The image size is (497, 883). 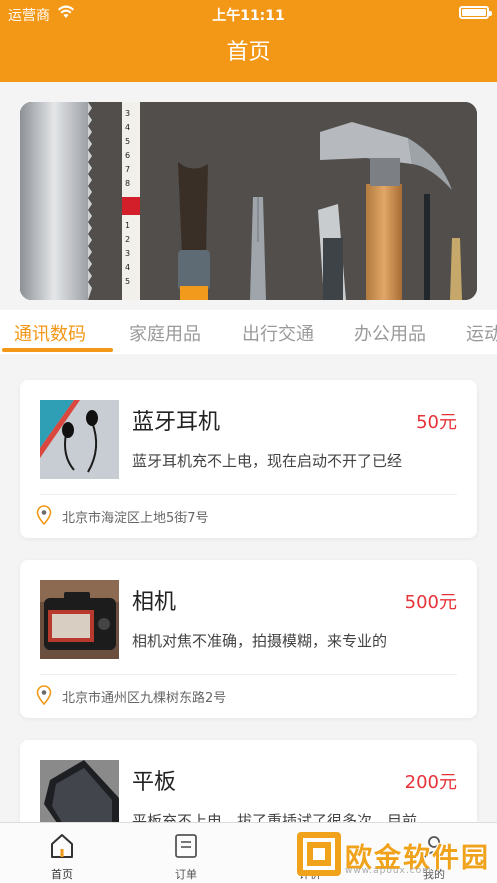 I want to click on category-tab-communication: 通讯数码, so click(x=50, y=333).